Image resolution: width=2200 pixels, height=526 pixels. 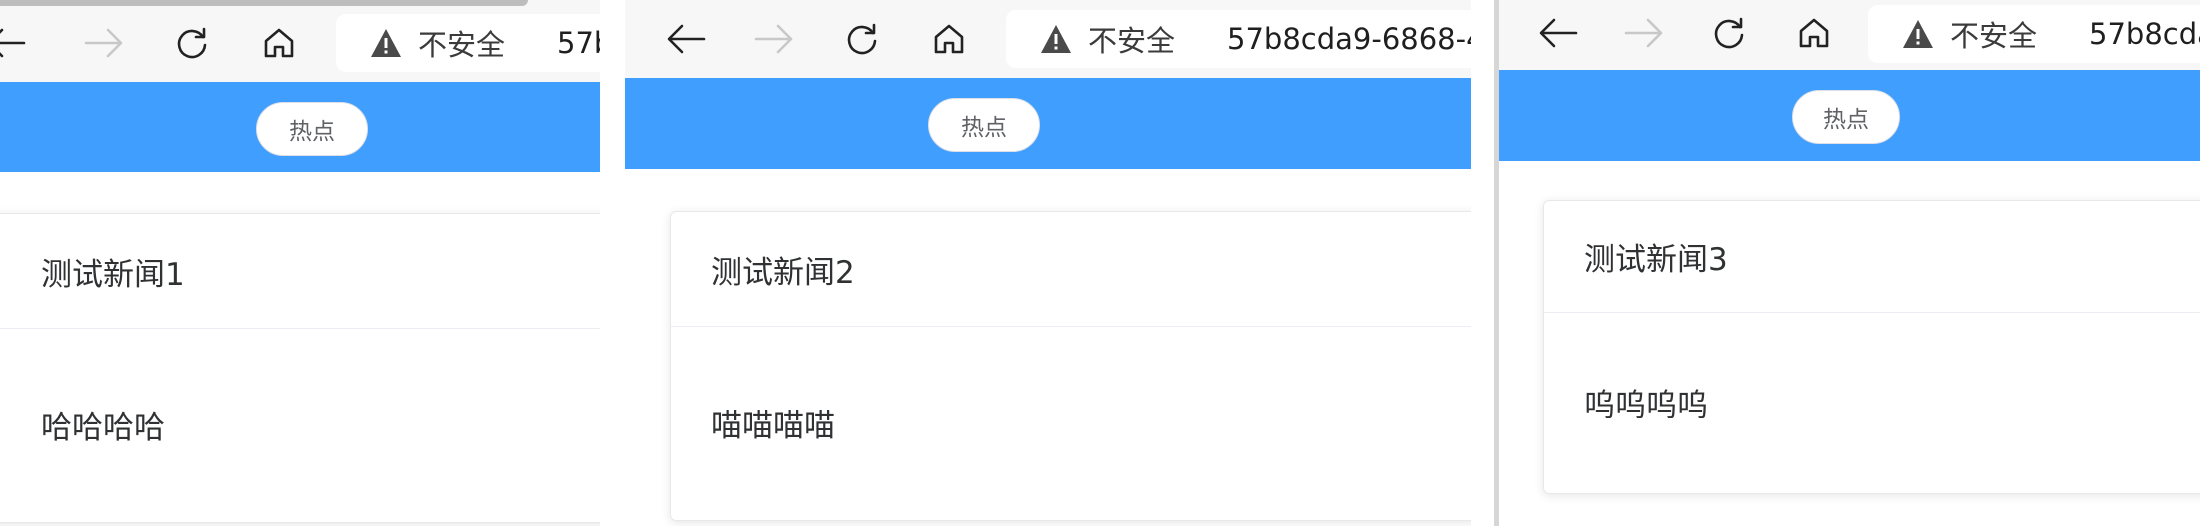 What do you see at coordinates (103, 427) in the screenshot?
I see `news-content: 哈哈哈哈` at bounding box center [103, 427].